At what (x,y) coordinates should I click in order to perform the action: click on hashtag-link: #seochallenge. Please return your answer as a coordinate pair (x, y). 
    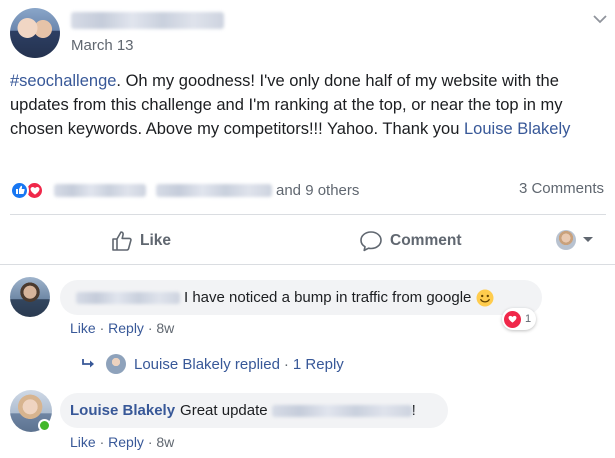
    Looking at the image, I should click on (63, 81).